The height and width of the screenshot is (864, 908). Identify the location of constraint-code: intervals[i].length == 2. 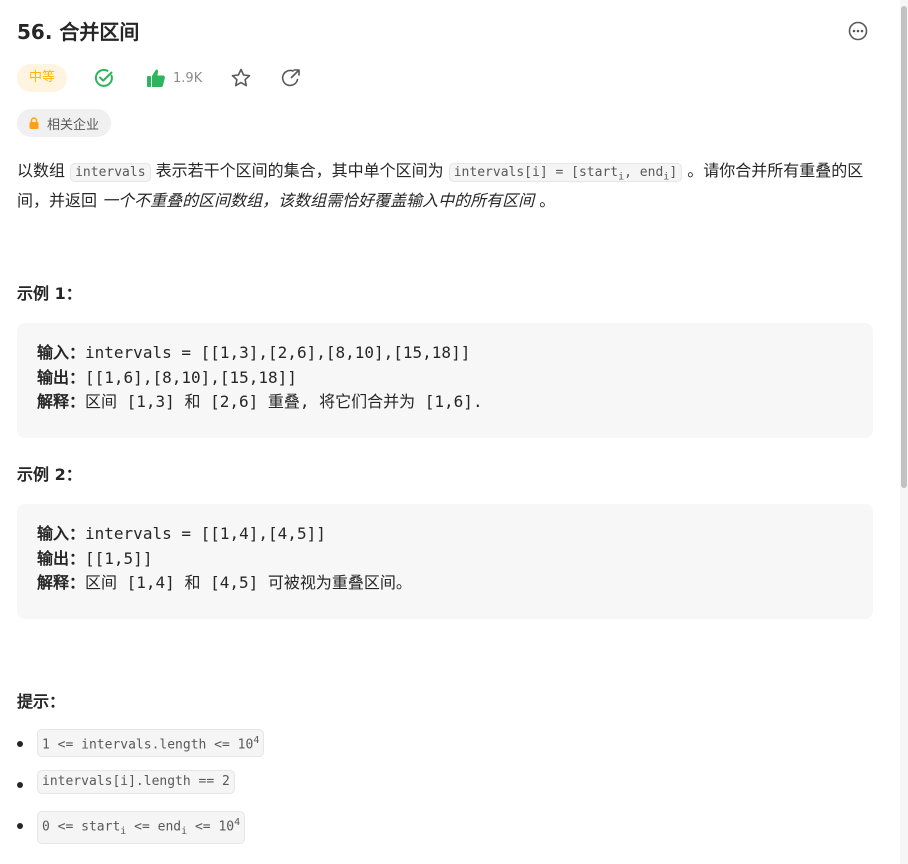
(136, 782).